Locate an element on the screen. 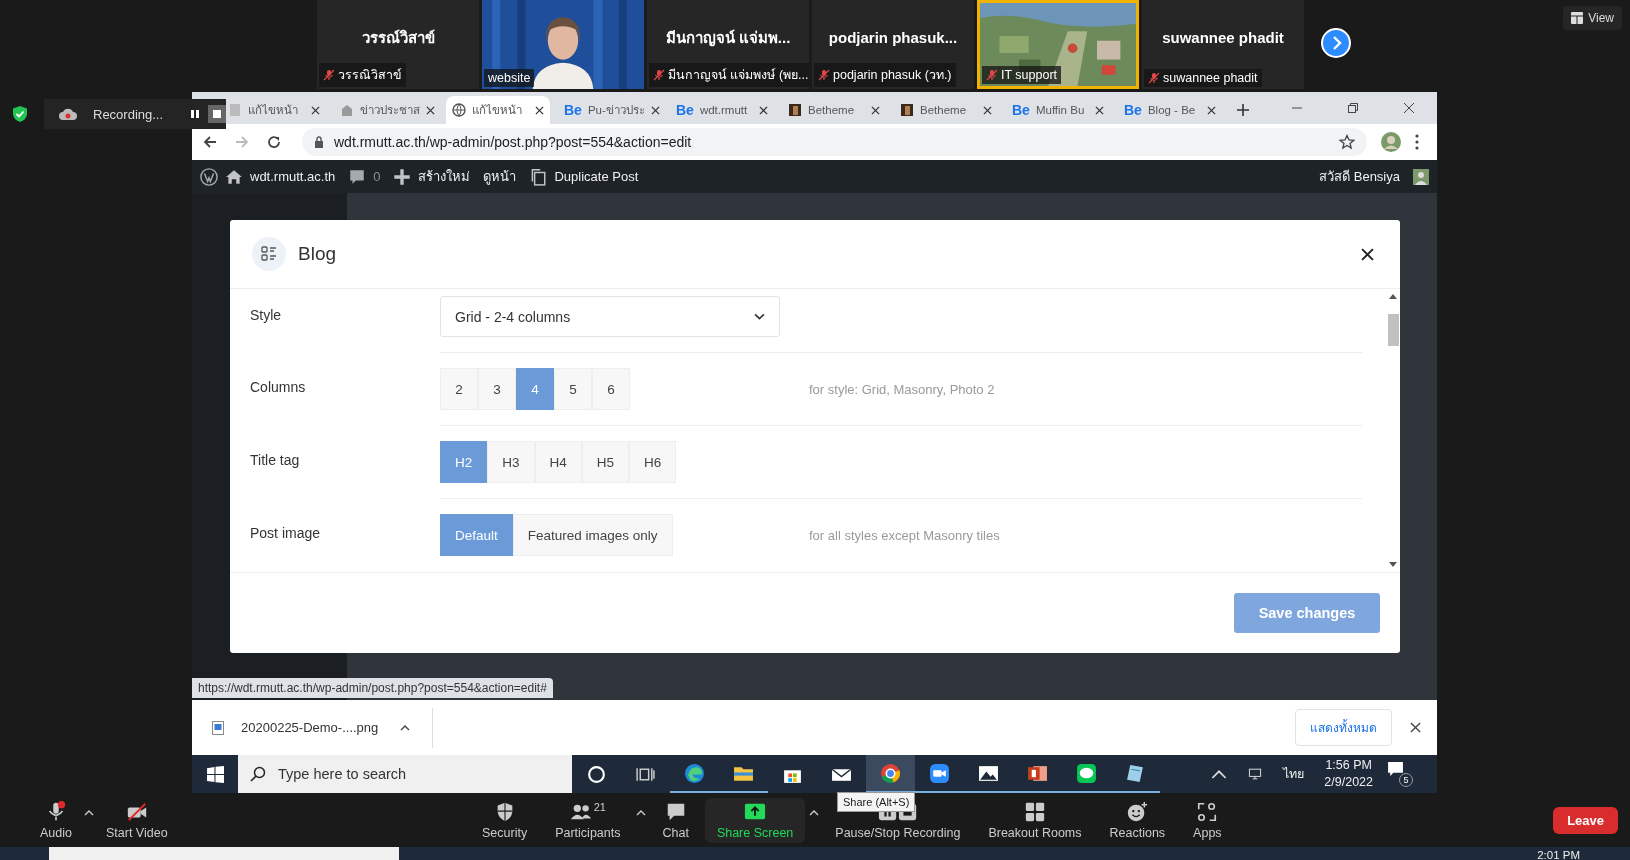 The width and height of the screenshot is (1630, 860). language-indicator: ไทย is located at coordinates (1294, 774).